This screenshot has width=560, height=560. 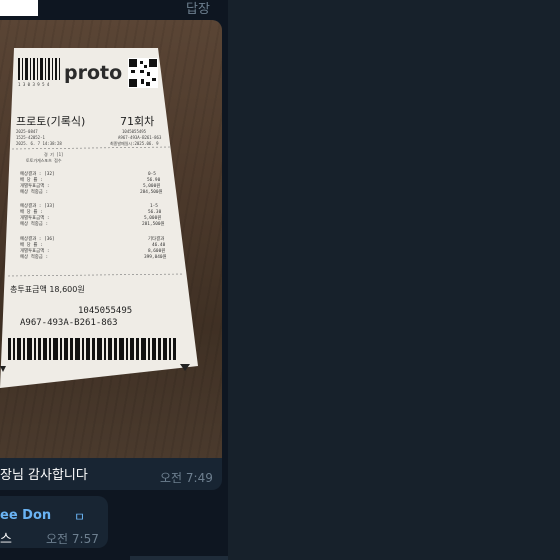 I want to click on bet-value: 기타결과, so click(x=156, y=238).